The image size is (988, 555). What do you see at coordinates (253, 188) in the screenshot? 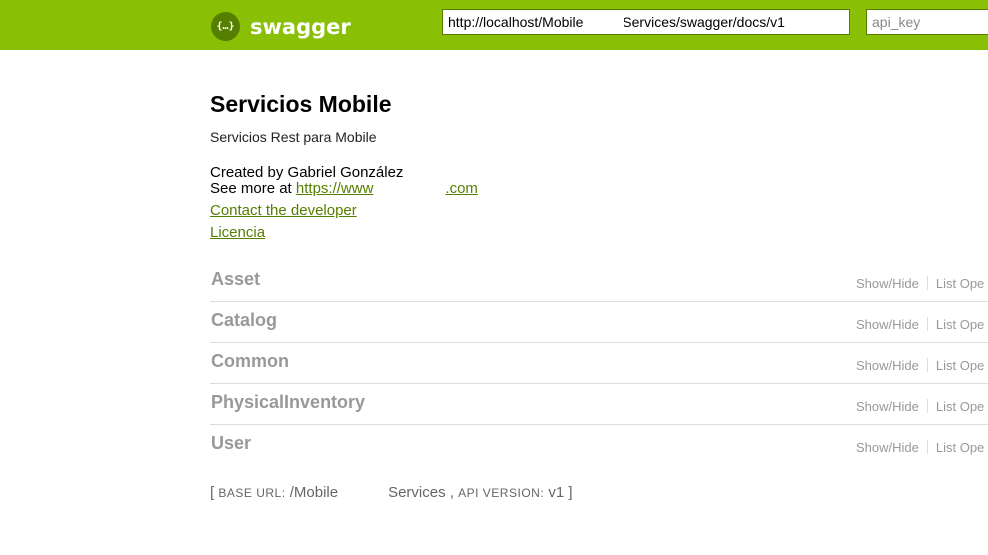
I see `see-more-prefix: See more at` at bounding box center [253, 188].